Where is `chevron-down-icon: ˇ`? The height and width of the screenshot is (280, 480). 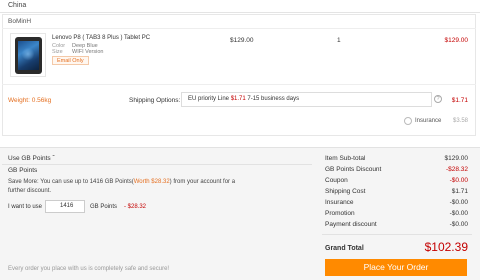
chevron-down-icon: ˇ is located at coordinates (53, 158).